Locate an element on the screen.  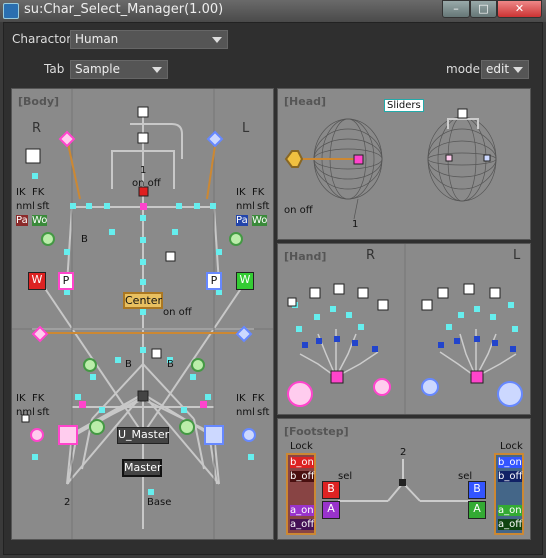
close-button: ✕ is located at coordinates (519, 9).